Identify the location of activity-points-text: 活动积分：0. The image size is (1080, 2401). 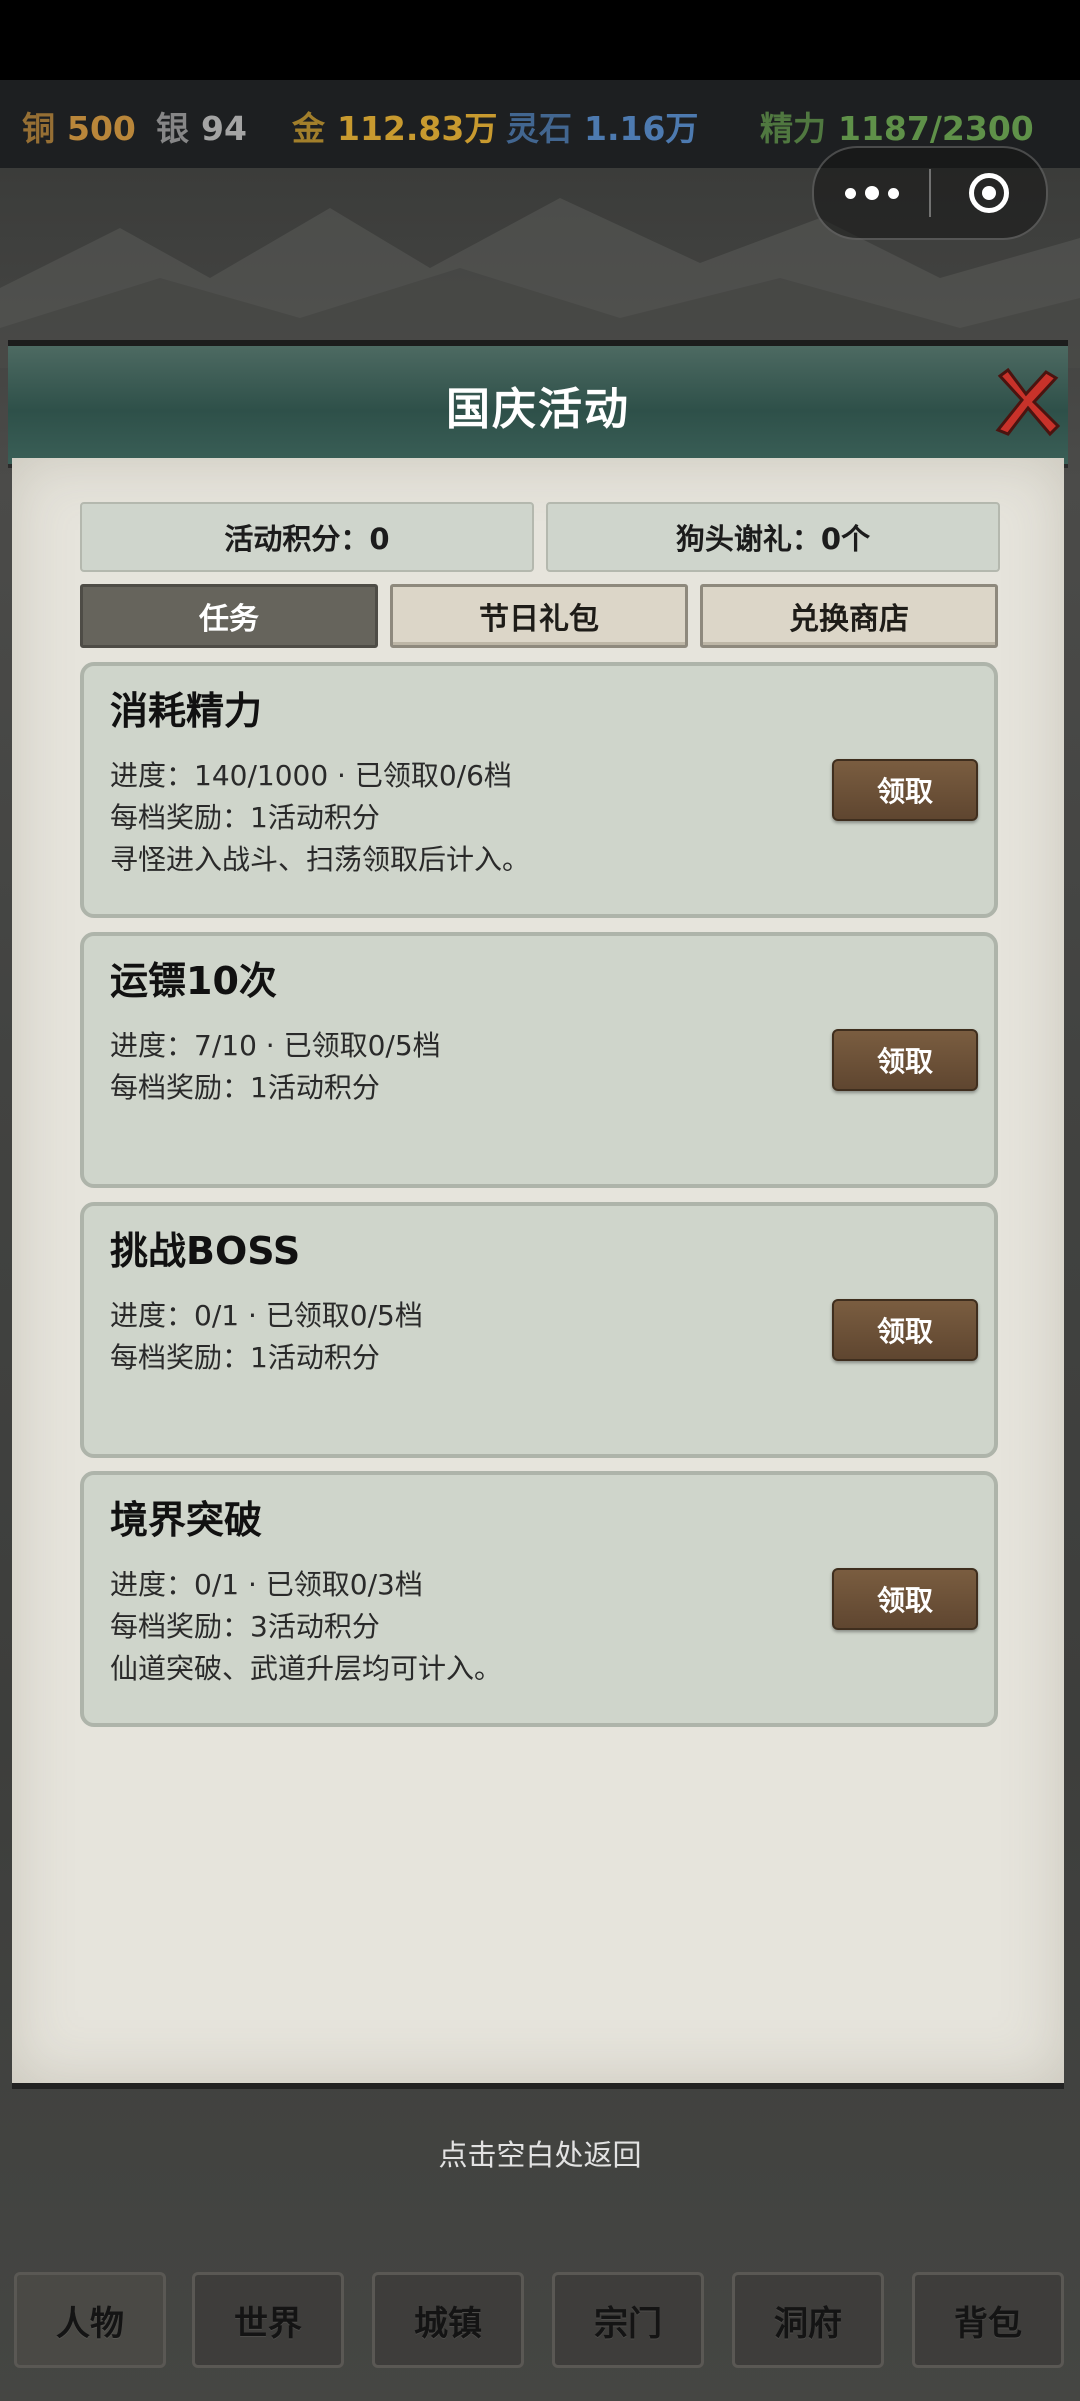
(307, 539).